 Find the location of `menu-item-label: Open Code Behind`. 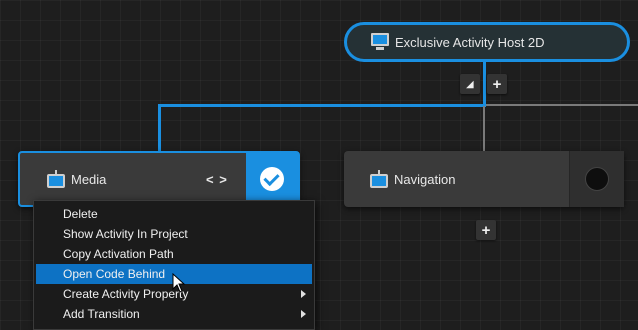

menu-item-label: Open Code Behind is located at coordinates (114, 274).